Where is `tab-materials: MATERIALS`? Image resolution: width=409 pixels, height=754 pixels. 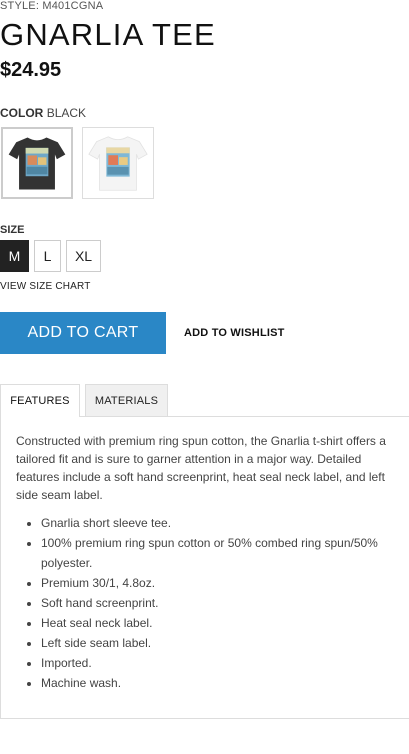 tab-materials: MATERIALS is located at coordinates (126, 400).